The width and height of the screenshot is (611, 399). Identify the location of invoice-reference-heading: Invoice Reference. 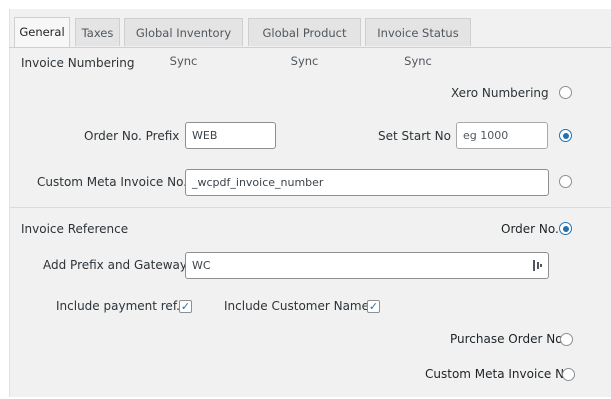
(75, 229).